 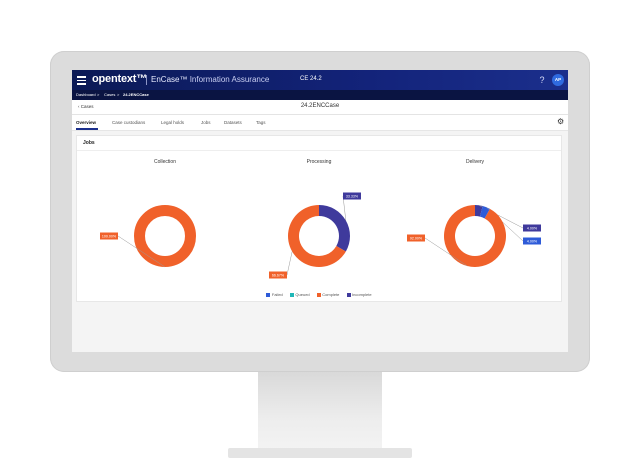 I want to click on active-tab-indicator, so click(x=87, y=129).